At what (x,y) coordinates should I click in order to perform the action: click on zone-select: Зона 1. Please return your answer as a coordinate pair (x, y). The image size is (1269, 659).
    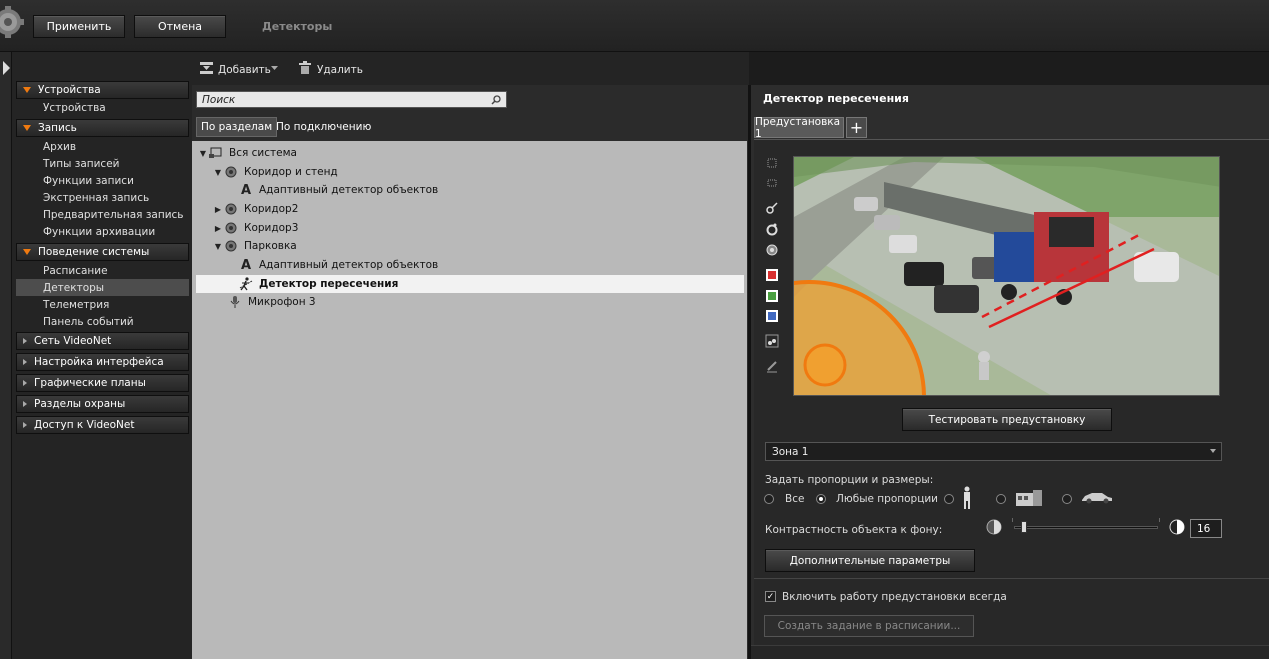
    Looking at the image, I should click on (993, 451).